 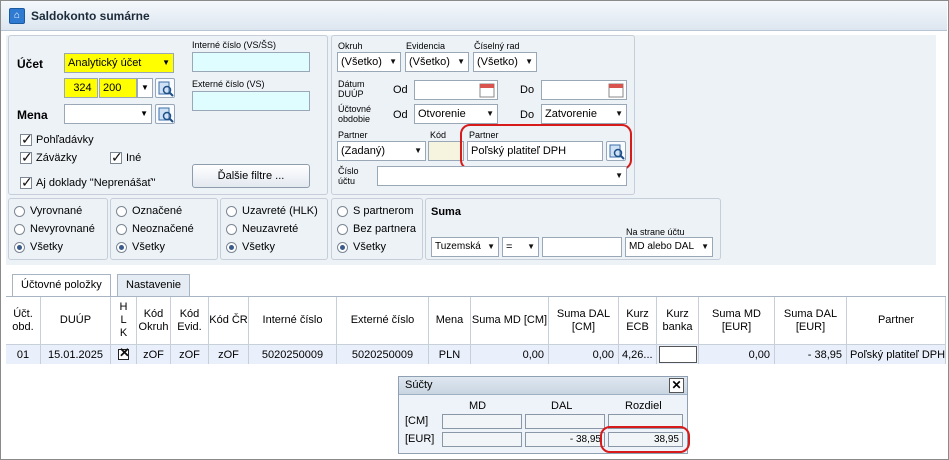 What do you see at coordinates (96, 183) in the screenshot?
I see `neprenasat-label: Aj doklady "Neprenášať"` at bounding box center [96, 183].